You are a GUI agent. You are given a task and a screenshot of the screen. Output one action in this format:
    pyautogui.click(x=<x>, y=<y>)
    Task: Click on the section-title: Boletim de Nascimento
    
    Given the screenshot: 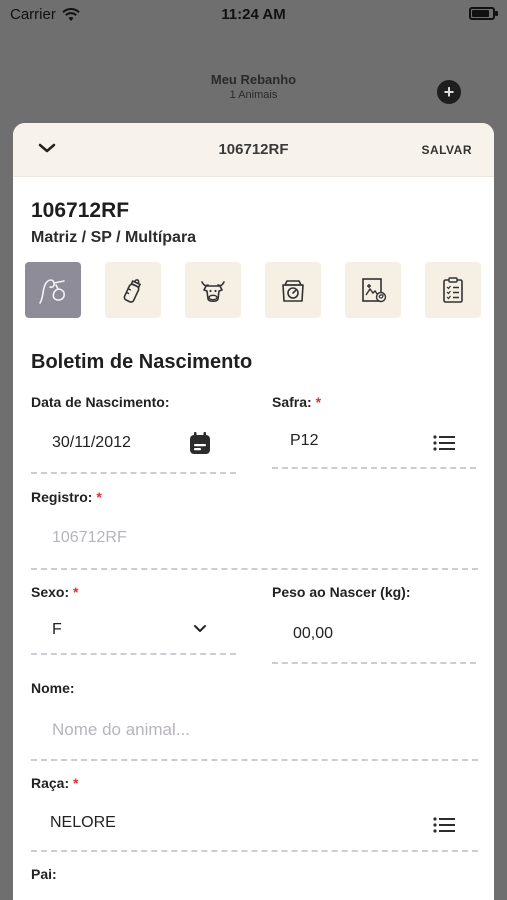 What is the action you would take?
    pyautogui.click(x=142, y=362)
    